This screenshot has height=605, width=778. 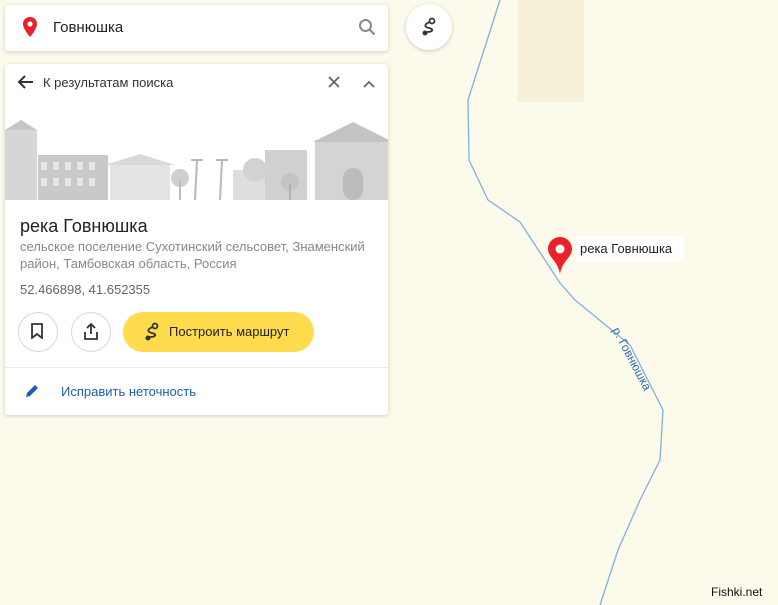 What do you see at coordinates (367, 29) in the screenshot?
I see `search-icon` at bounding box center [367, 29].